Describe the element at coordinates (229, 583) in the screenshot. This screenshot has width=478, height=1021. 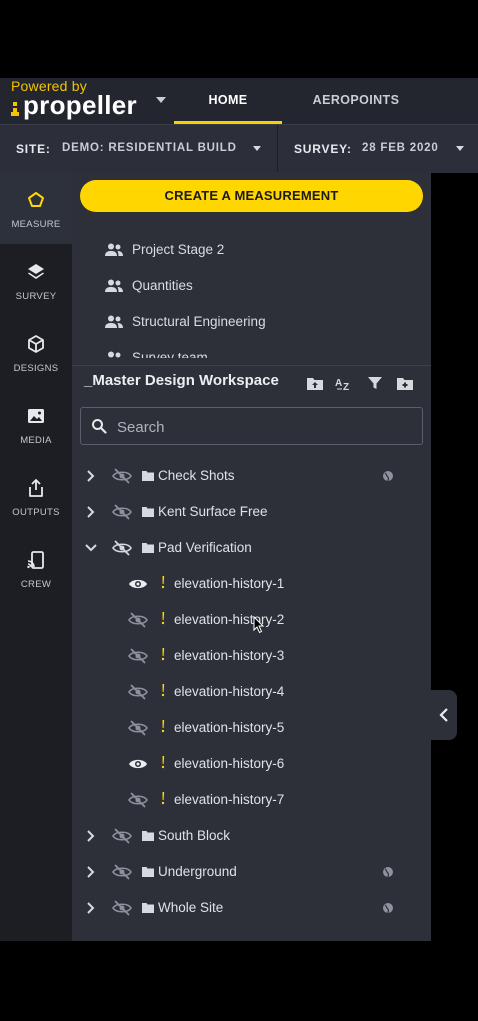
I see `item-name: elevation-history-1` at that location.